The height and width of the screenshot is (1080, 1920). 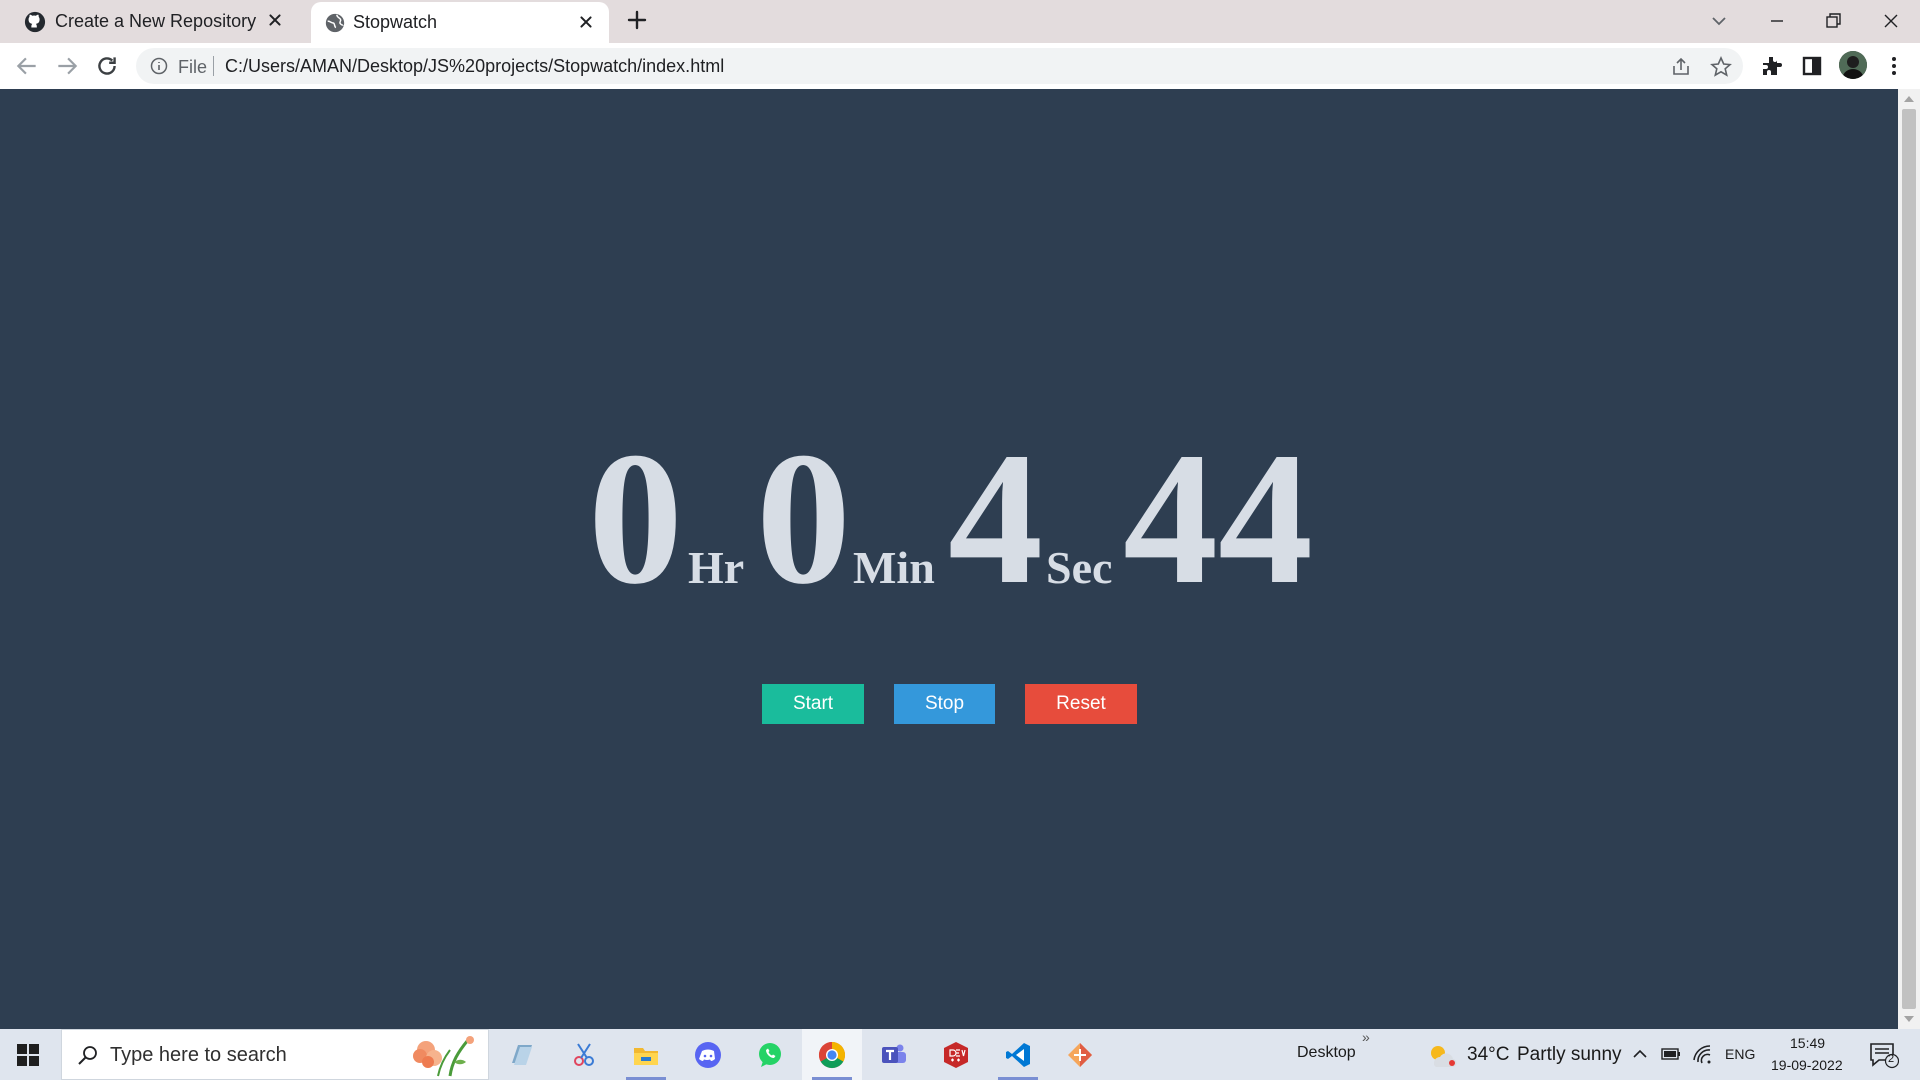 What do you see at coordinates (27, 66) in the screenshot?
I see `back-icon` at bounding box center [27, 66].